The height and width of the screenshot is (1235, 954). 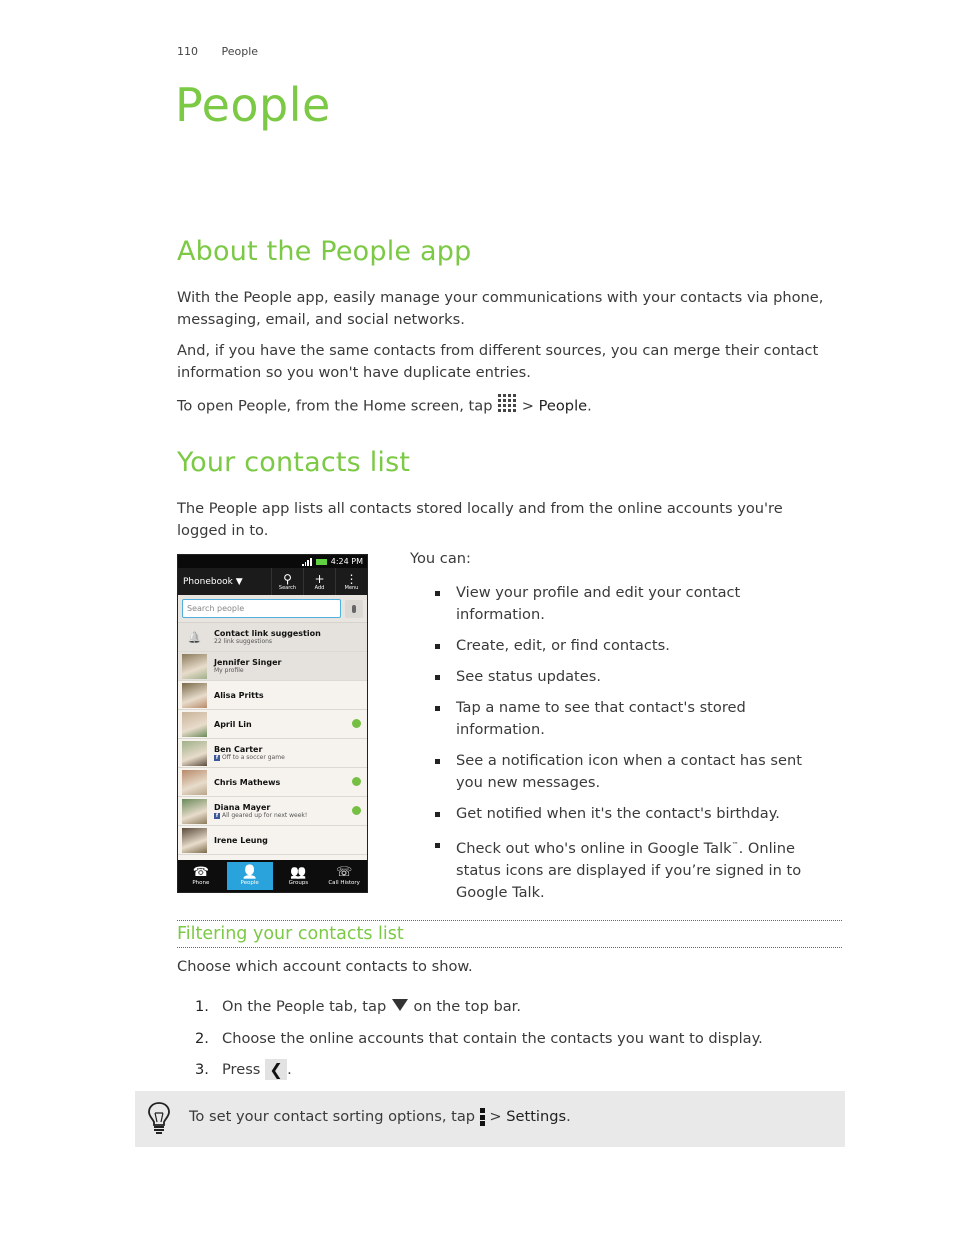 I want to click on divider-bottom, so click(x=509, y=947).